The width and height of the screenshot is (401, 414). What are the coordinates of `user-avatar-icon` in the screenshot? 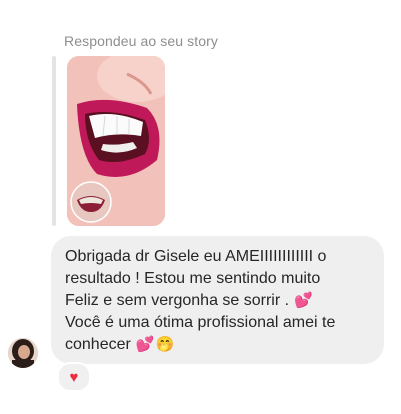 It's located at (23, 353).